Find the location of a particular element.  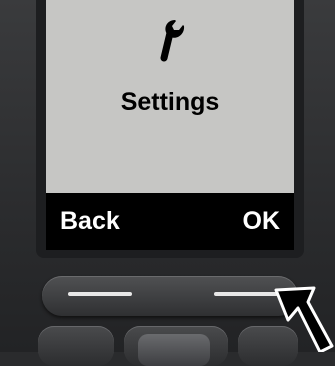

control-key is located at coordinates (176, 346).